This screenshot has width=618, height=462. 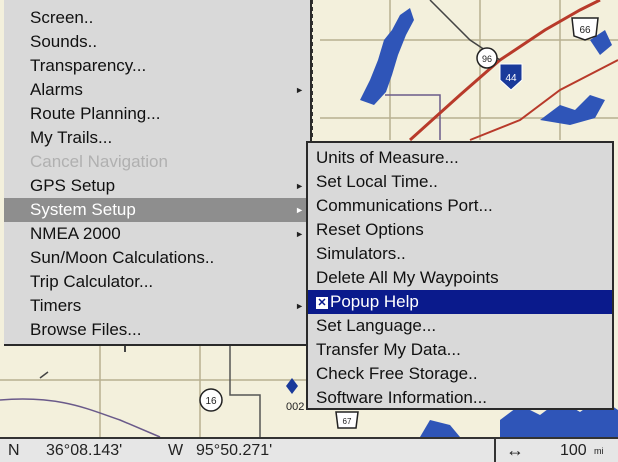 What do you see at coordinates (157, 18) in the screenshot?
I see `menu-item-screen: Screen..` at bounding box center [157, 18].